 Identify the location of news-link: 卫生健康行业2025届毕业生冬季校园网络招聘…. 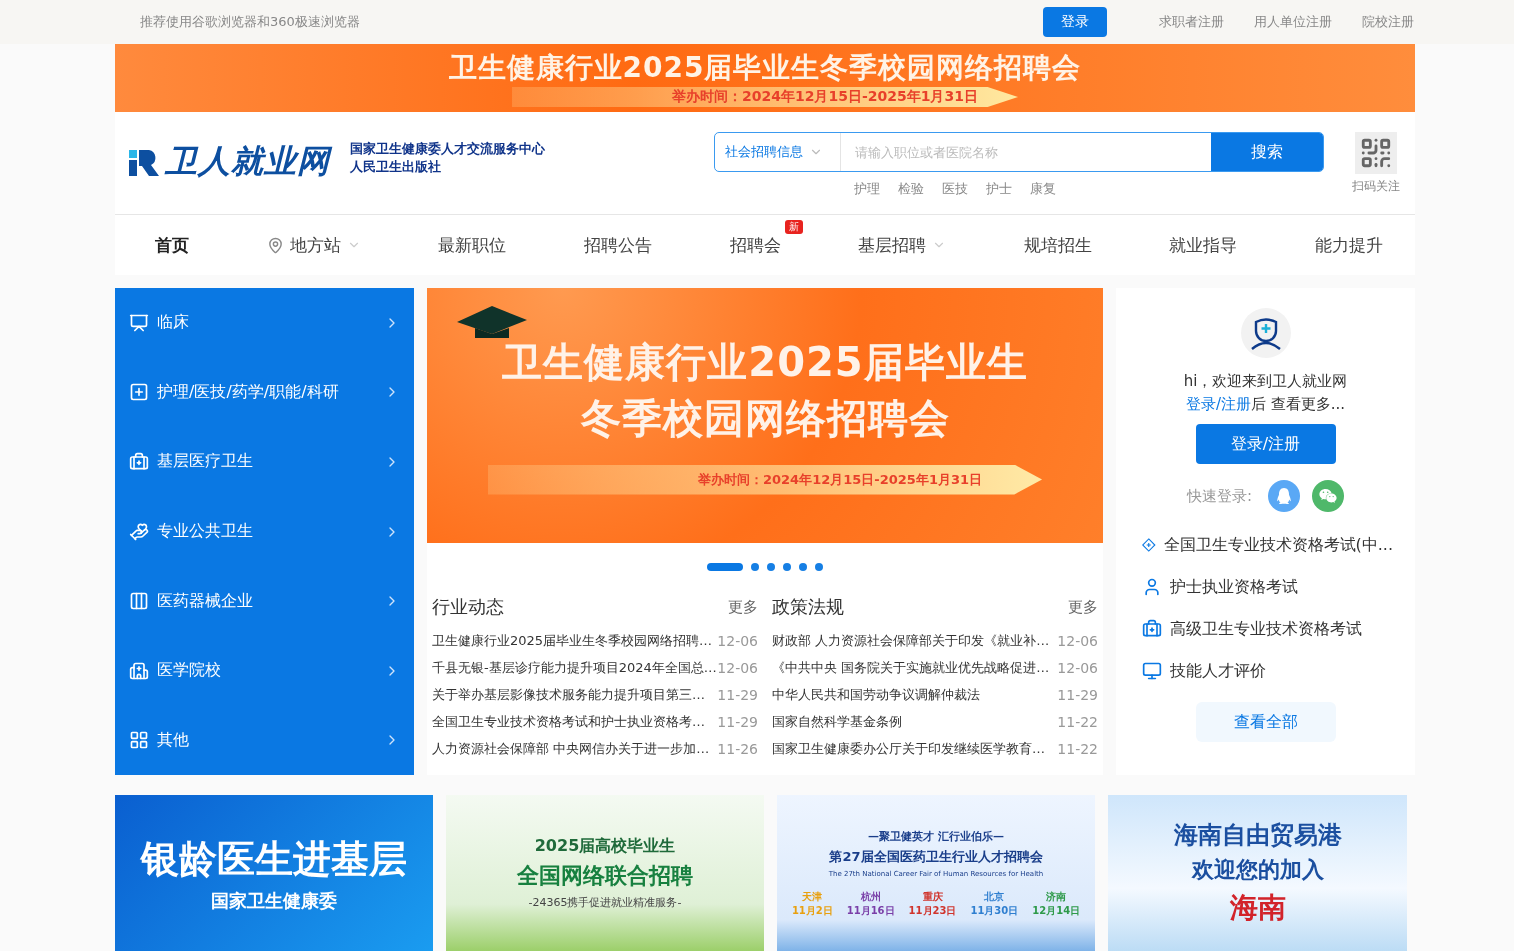
(572, 640).